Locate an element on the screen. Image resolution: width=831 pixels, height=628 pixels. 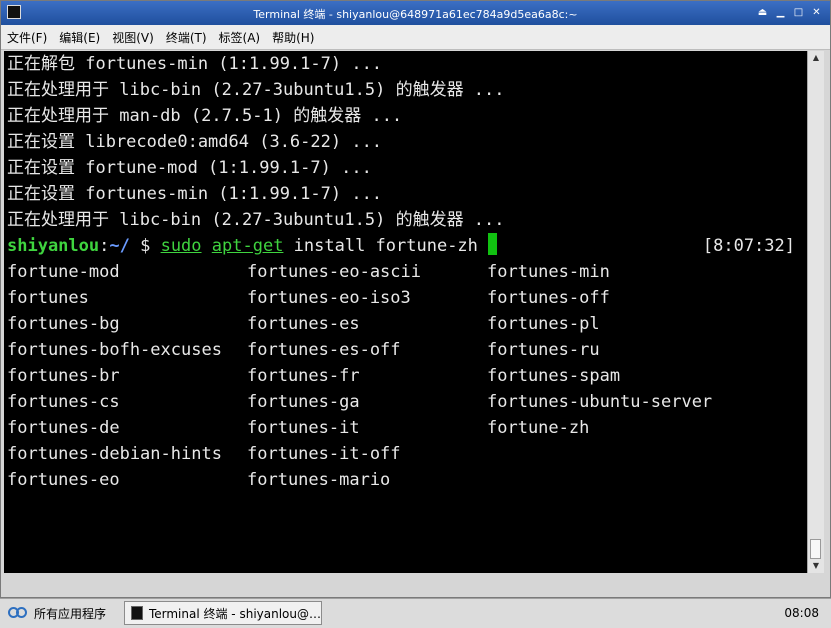
command-args: install fortune-zh is located at coordinates (386, 246).